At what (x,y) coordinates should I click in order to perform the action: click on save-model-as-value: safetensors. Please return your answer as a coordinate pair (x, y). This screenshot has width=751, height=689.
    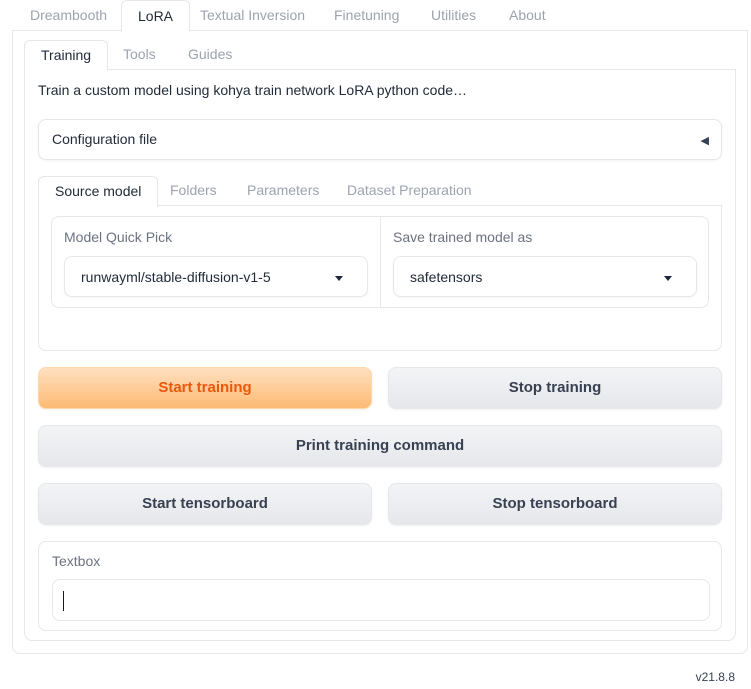
    Looking at the image, I should click on (446, 277).